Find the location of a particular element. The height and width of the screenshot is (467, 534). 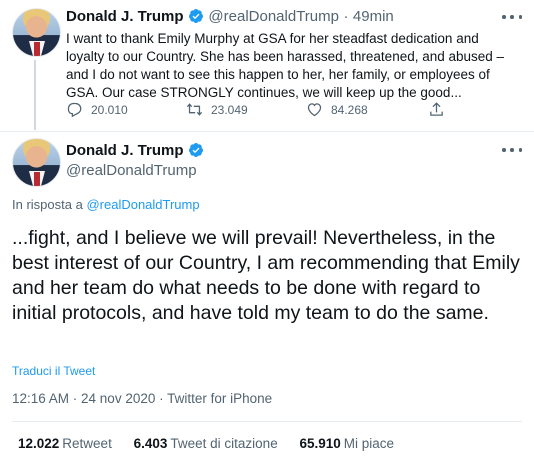

share-button is located at coordinates (440, 109).